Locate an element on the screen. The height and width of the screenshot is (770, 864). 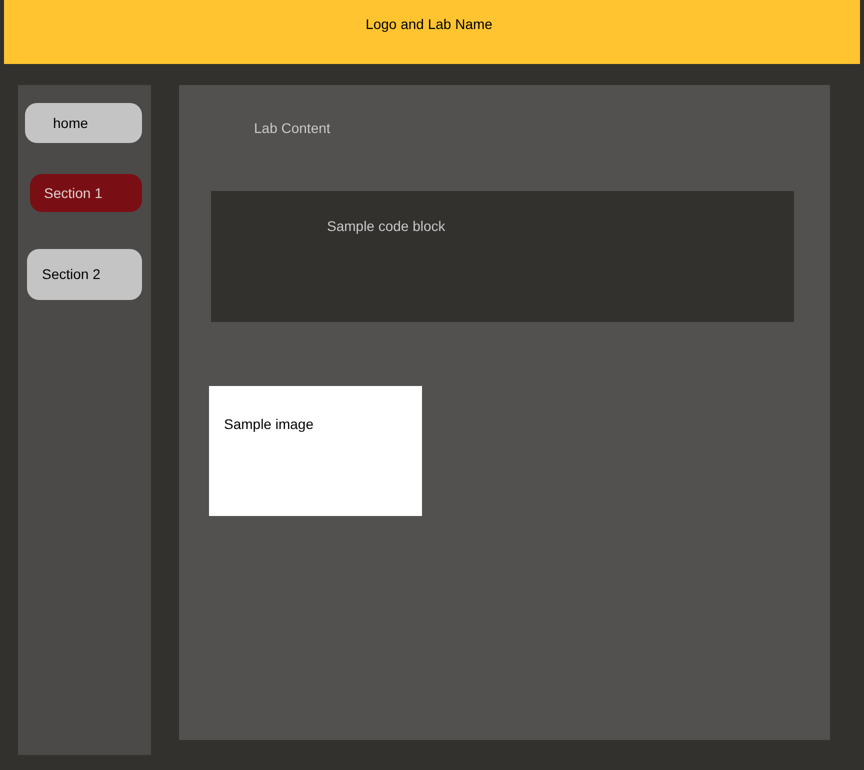
nav-button: Section 1 is located at coordinates (86, 193).